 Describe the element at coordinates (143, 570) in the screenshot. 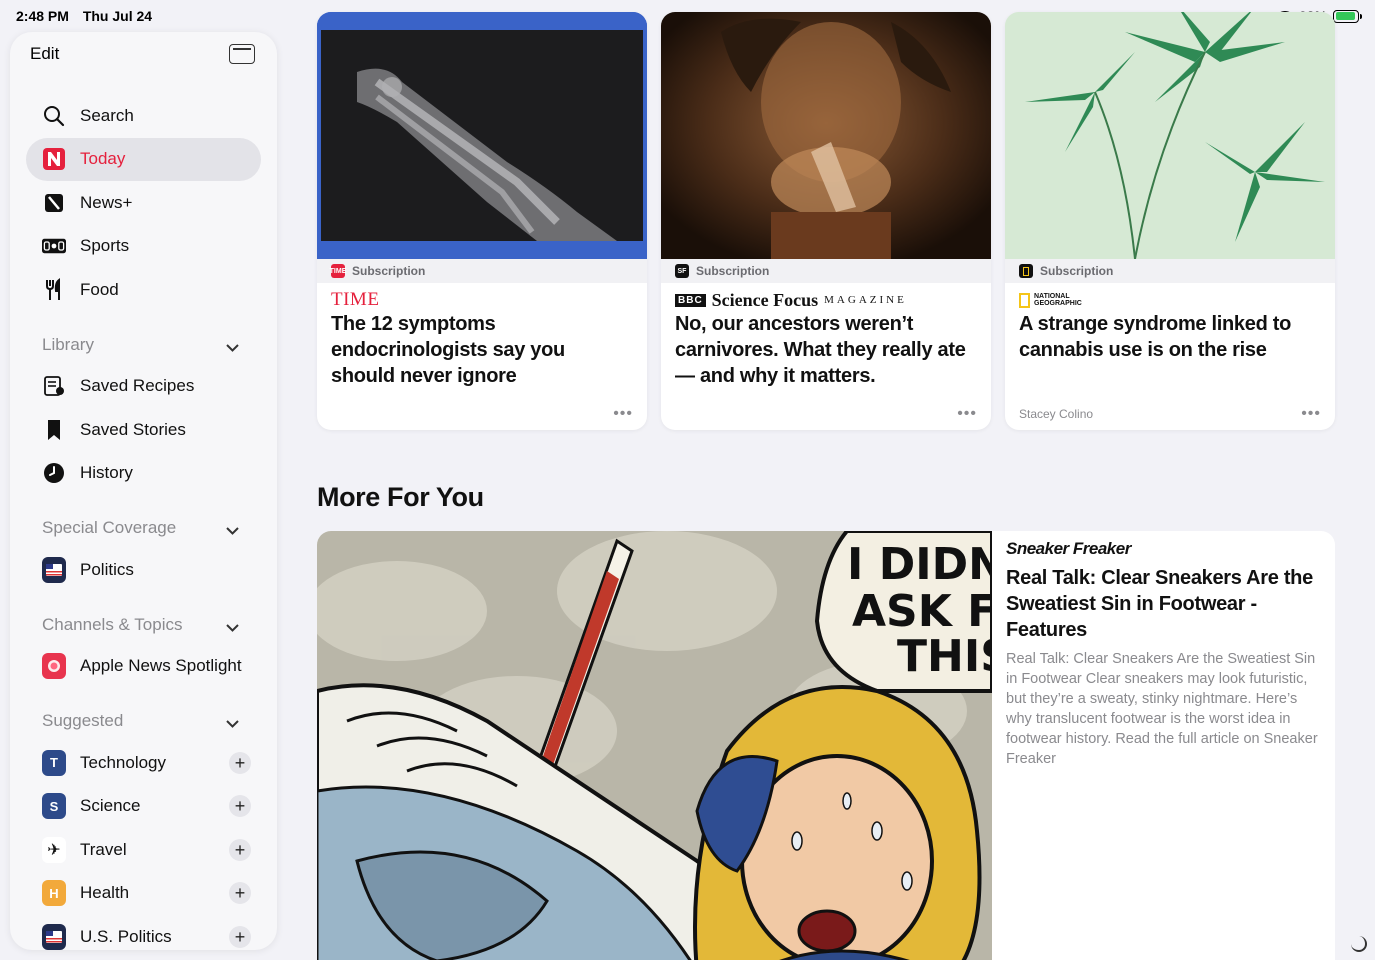

I see `sidebar-item-politics: Politics` at that location.